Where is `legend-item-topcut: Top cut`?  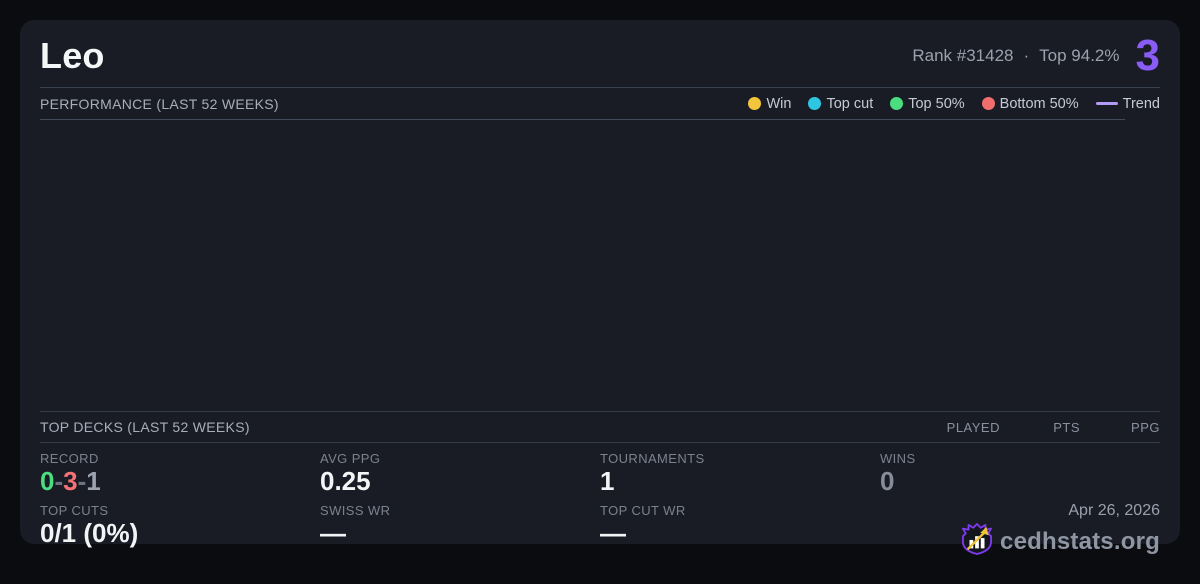
legend-item-topcut: Top cut is located at coordinates (840, 104).